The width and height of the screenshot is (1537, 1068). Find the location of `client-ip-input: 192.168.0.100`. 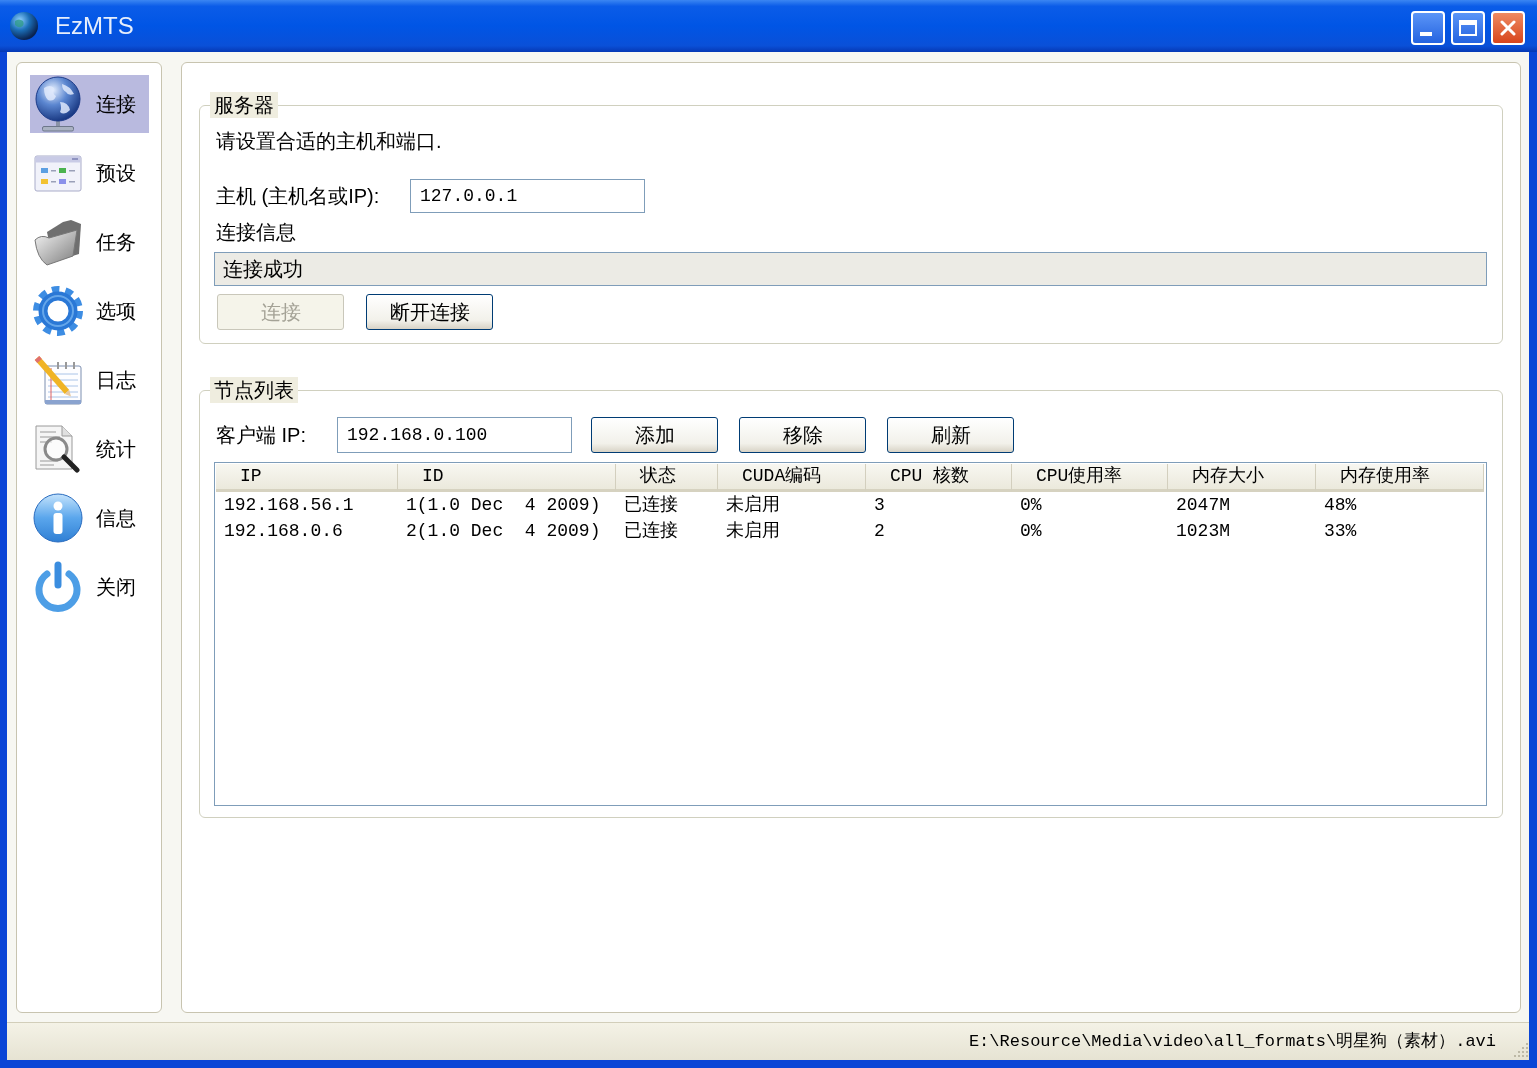

client-ip-input: 192.168.0.100 is located at coordinates (454, 435).